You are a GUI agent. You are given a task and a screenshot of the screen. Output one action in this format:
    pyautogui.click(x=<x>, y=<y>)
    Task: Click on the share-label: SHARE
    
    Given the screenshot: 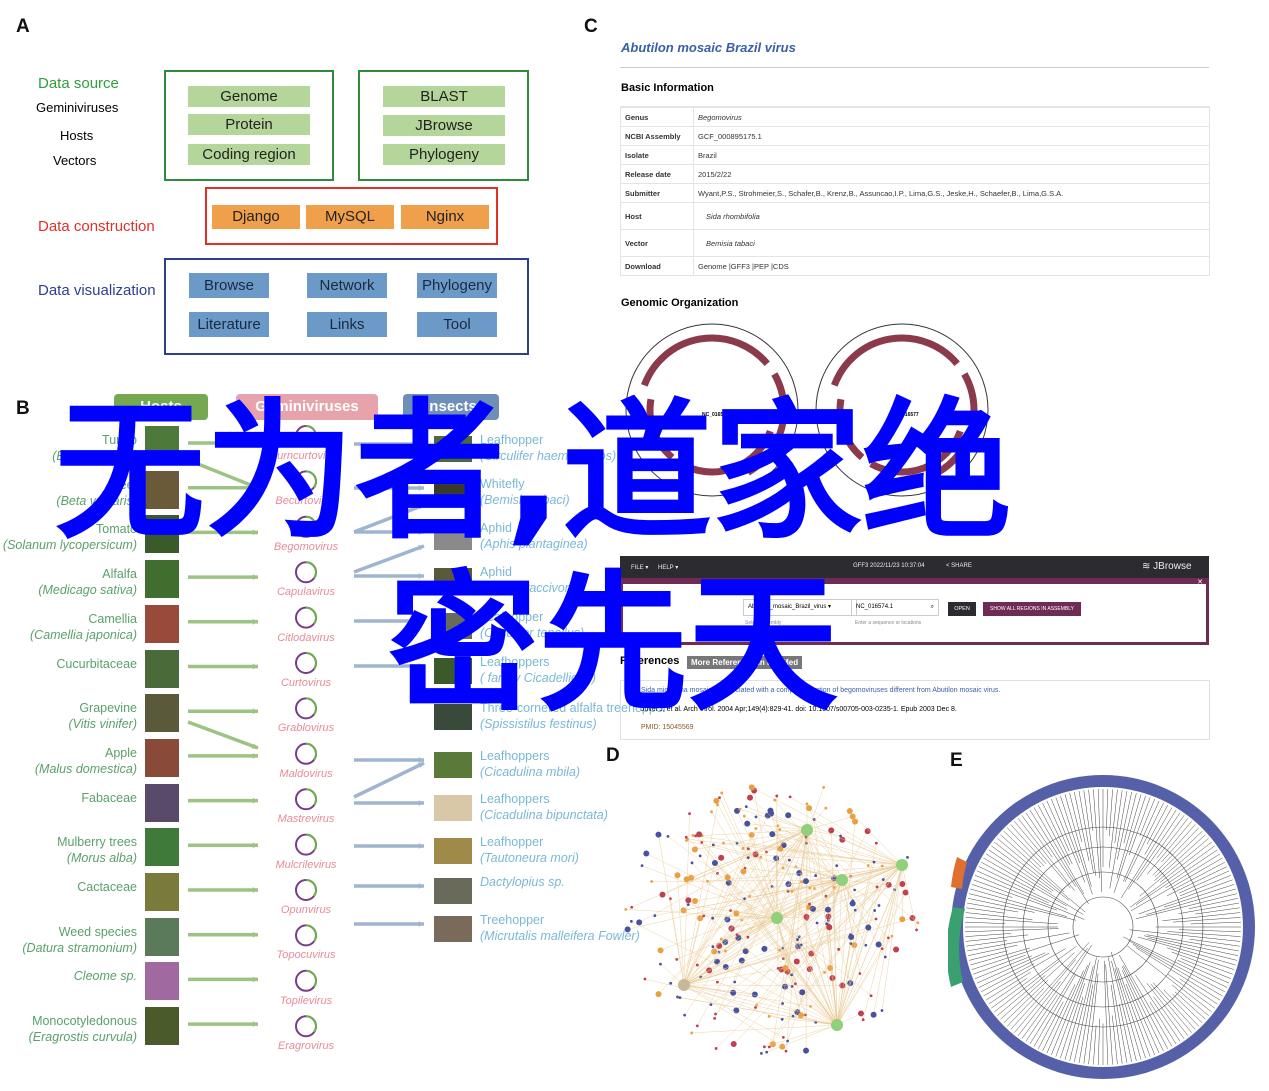 What is the action you would take?
    pyautogui.click(x=961, y=566)
    